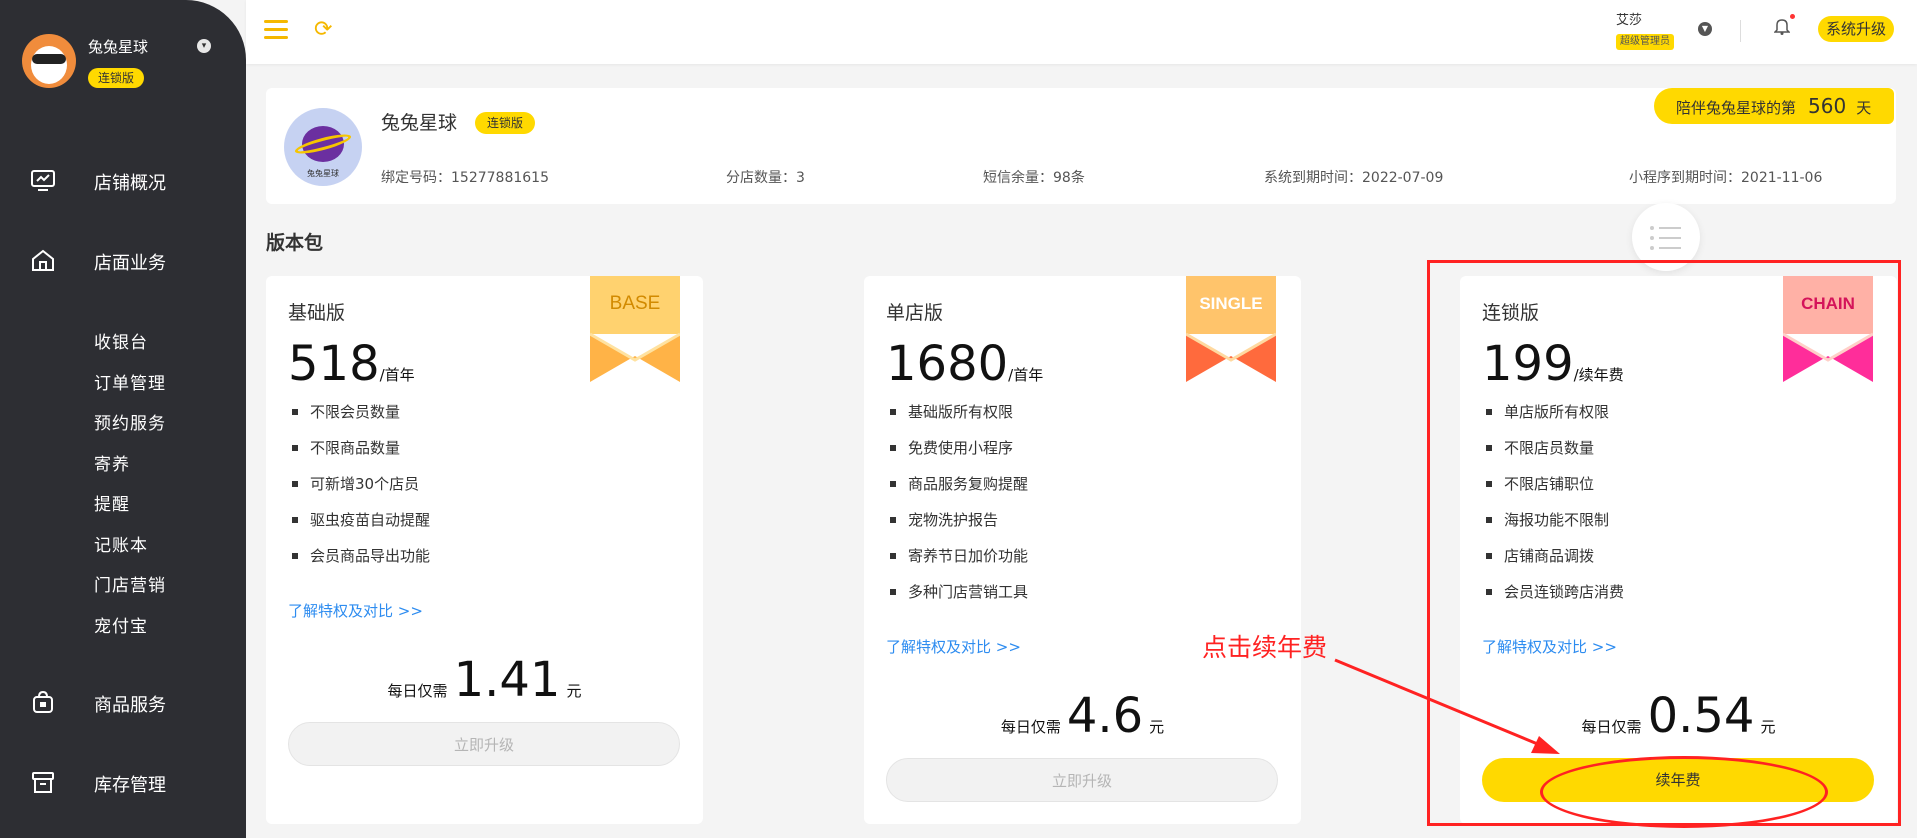  I want to click on list-item: 不限会员数量, so click(359, 420).